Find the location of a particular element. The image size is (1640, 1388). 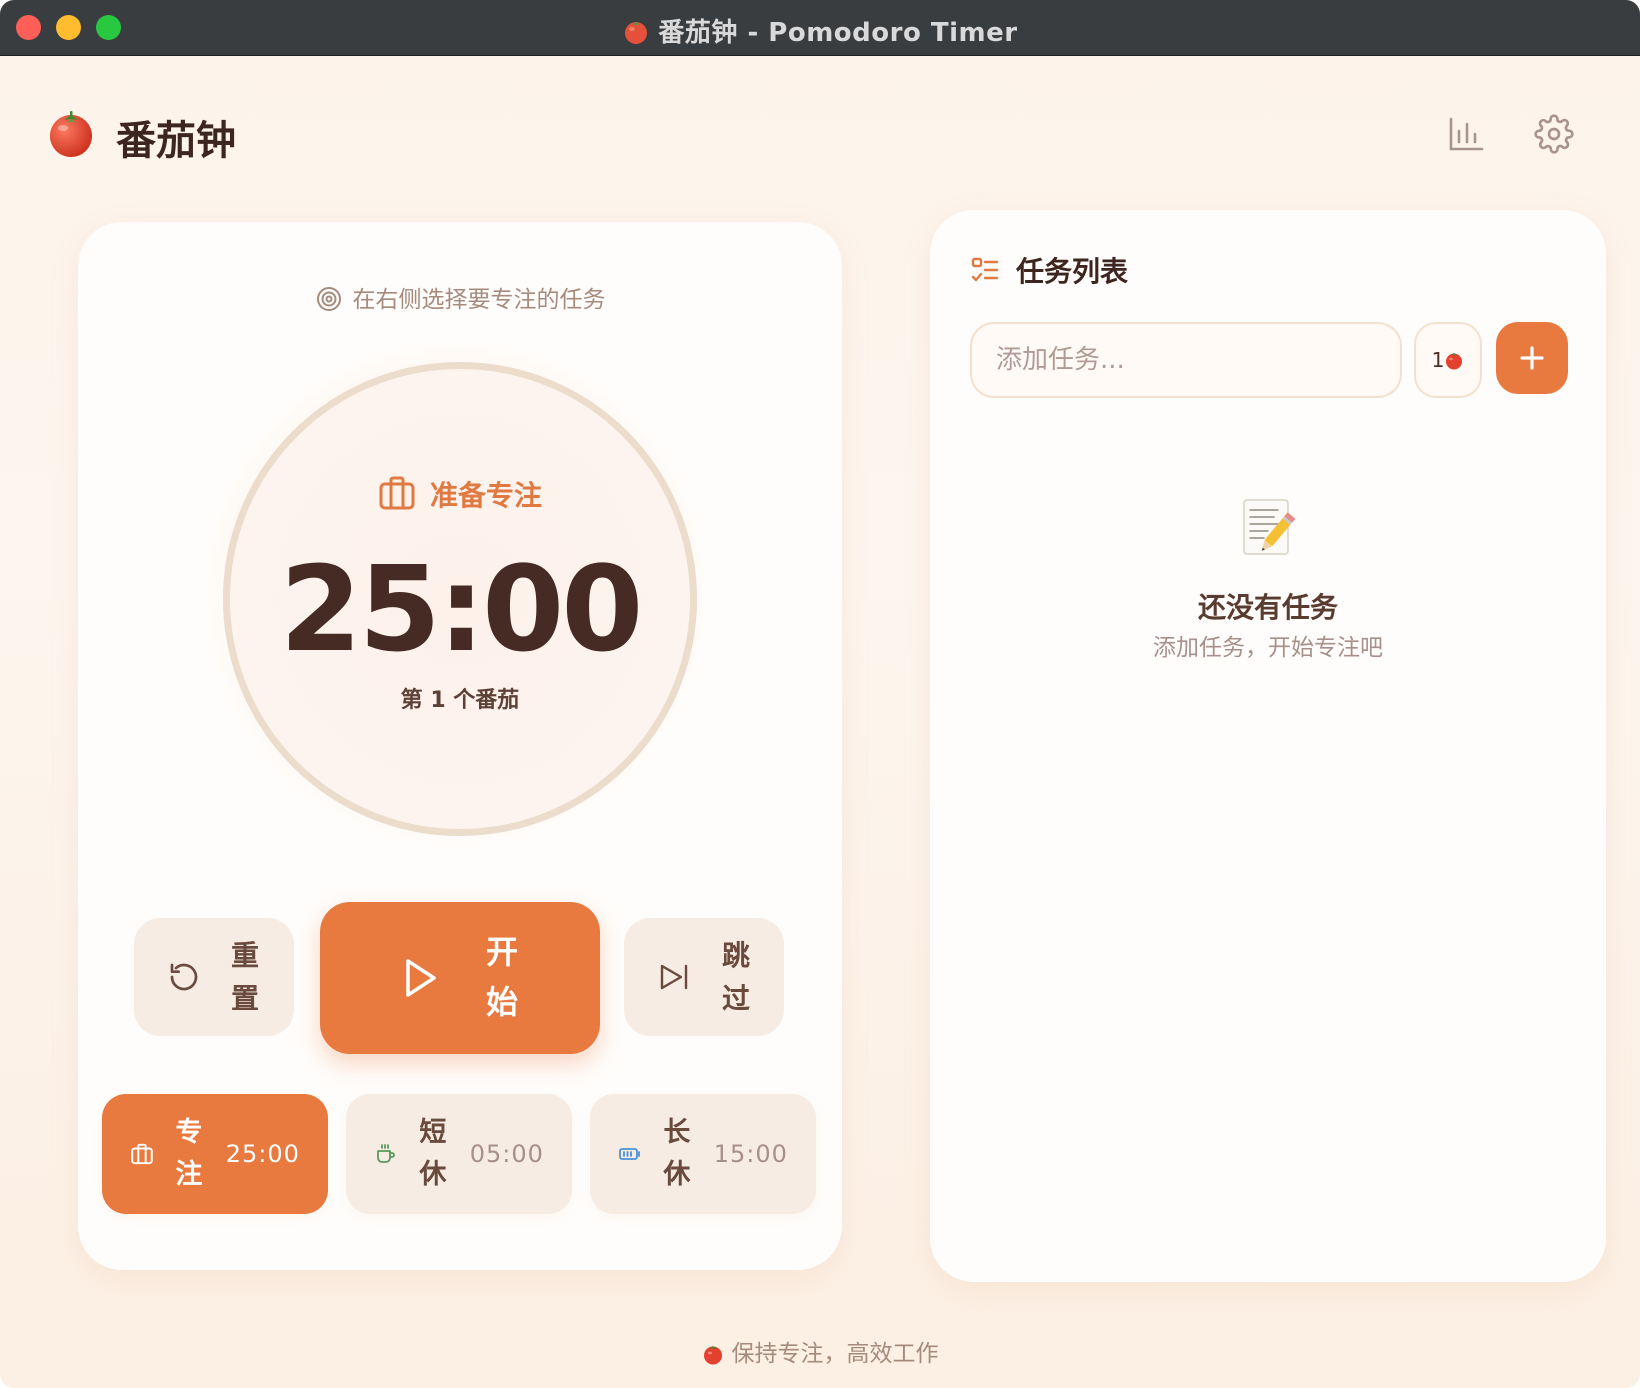

statistics-button is located at coordinates (1466, 134).